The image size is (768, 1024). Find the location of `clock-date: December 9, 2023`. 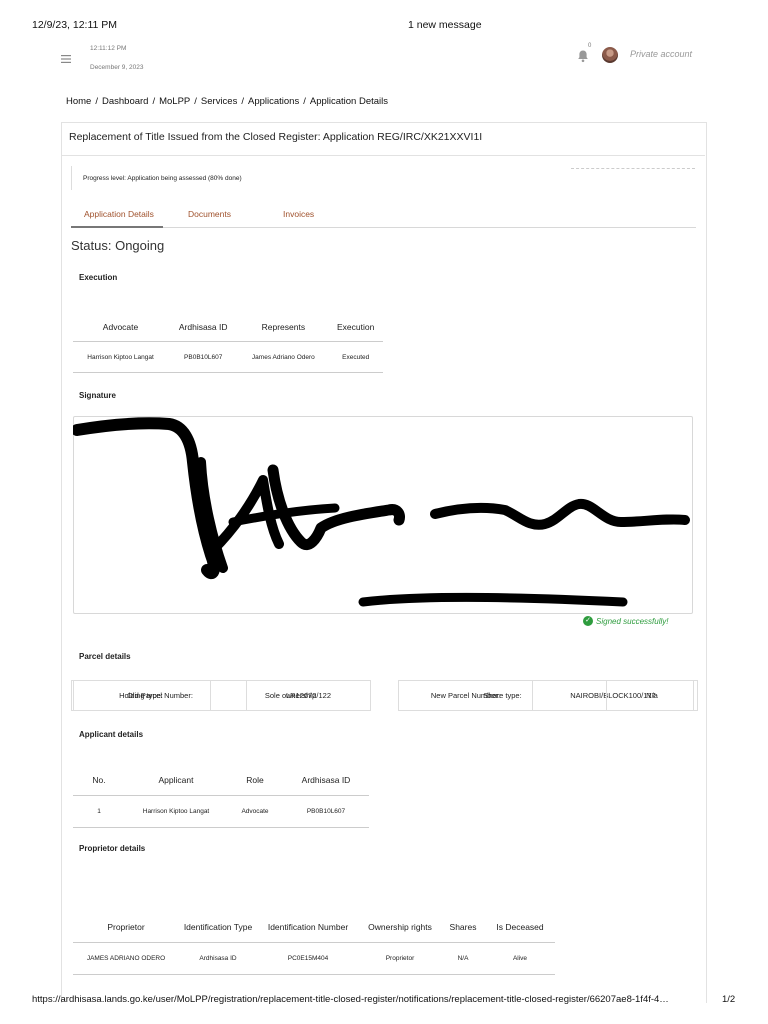

clock-date: December 9, 2023 is located at coordinates (117, 67).